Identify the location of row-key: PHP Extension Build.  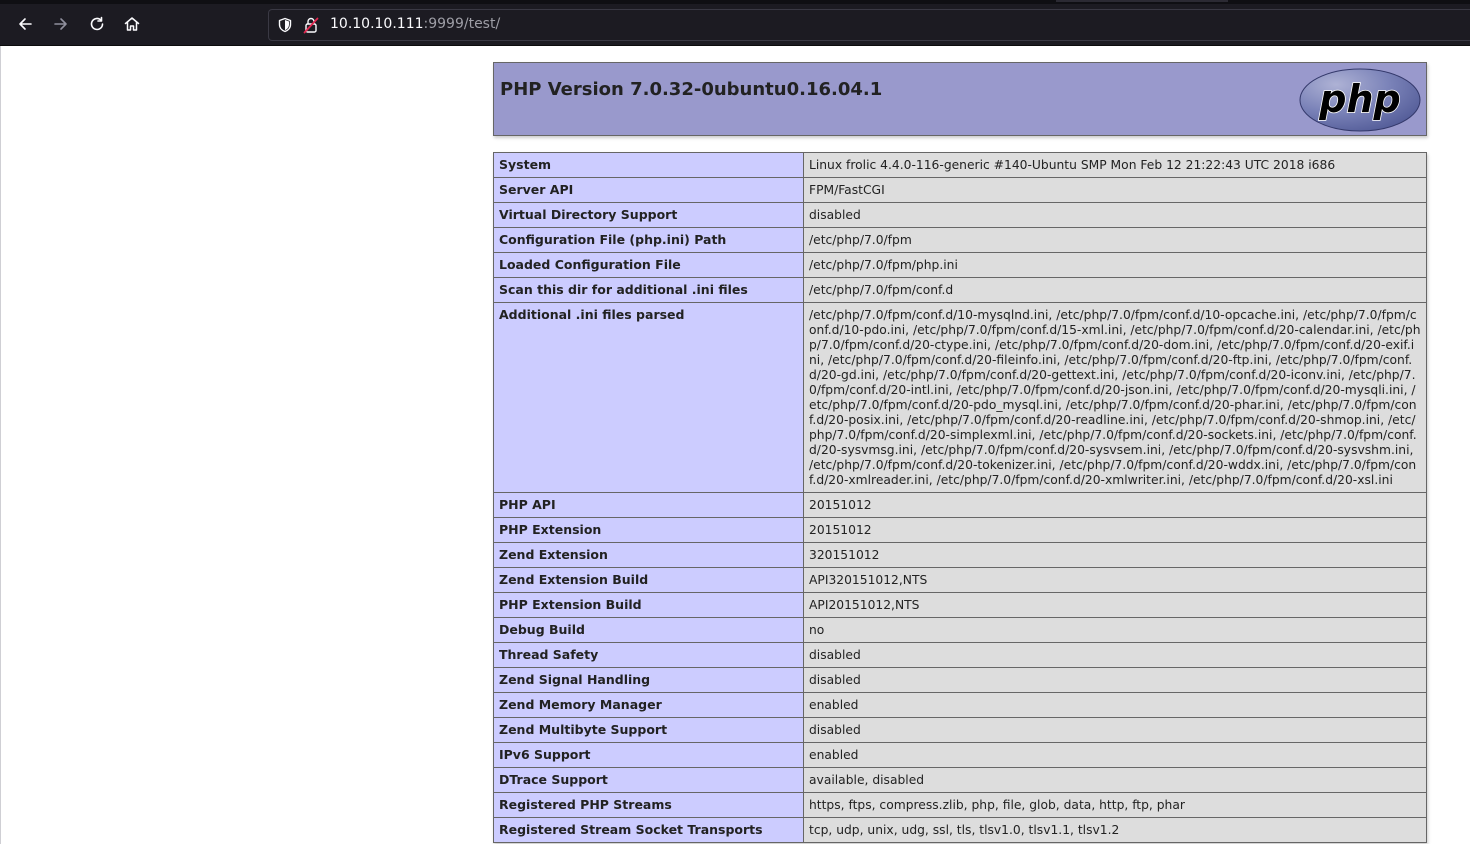
(648, 605).